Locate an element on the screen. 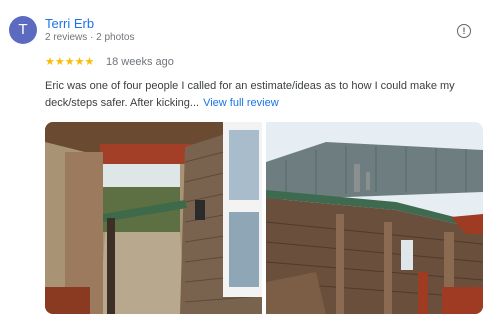 This screenshot has width=489, height=321. avatar: T is located at coordinates (23, 30).